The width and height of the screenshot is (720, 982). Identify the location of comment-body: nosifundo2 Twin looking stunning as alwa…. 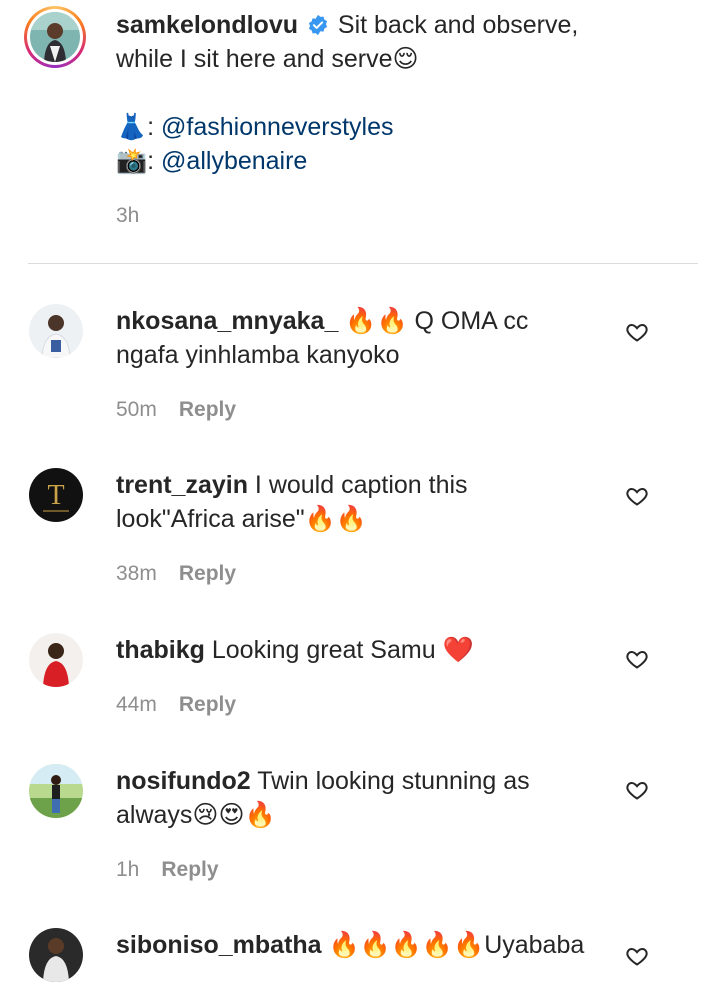
(356, 798).